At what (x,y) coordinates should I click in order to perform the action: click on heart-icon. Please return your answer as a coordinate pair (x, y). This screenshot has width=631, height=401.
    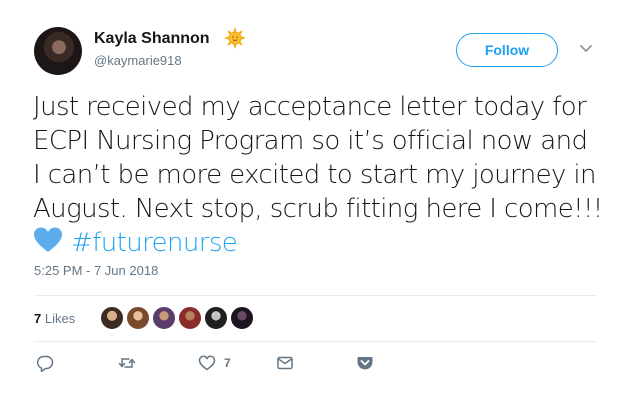
    Looking at the image, I should click on (207, 363).